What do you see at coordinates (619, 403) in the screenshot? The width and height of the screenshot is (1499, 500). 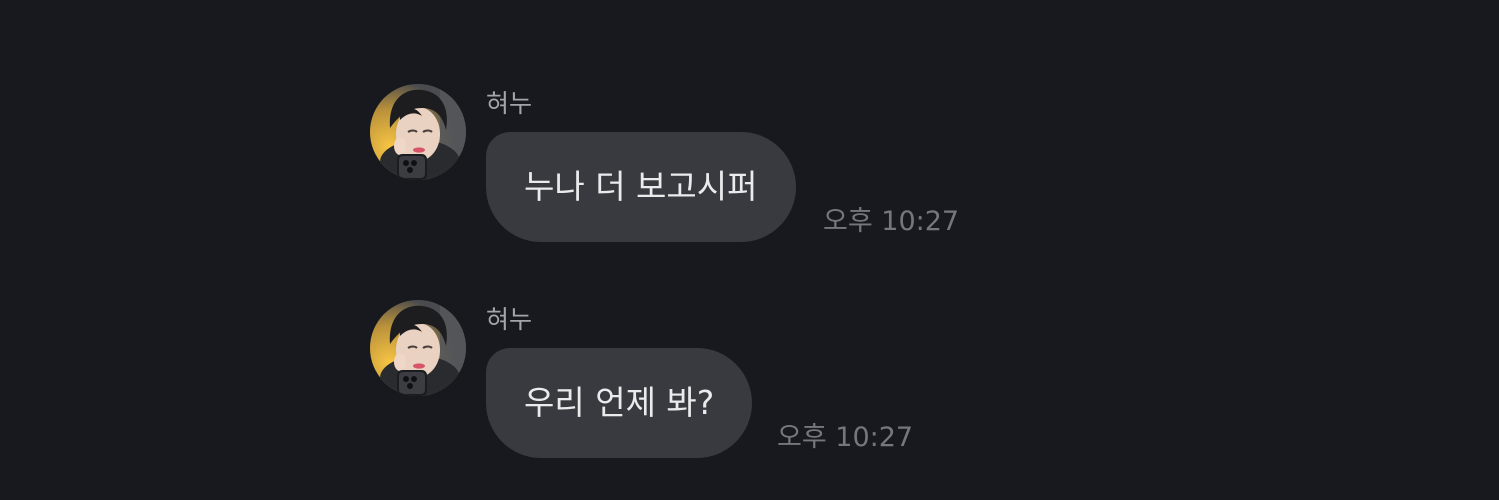 I see `message-bubble: 우리 언제 봐?` at bounding box center [619, 403].